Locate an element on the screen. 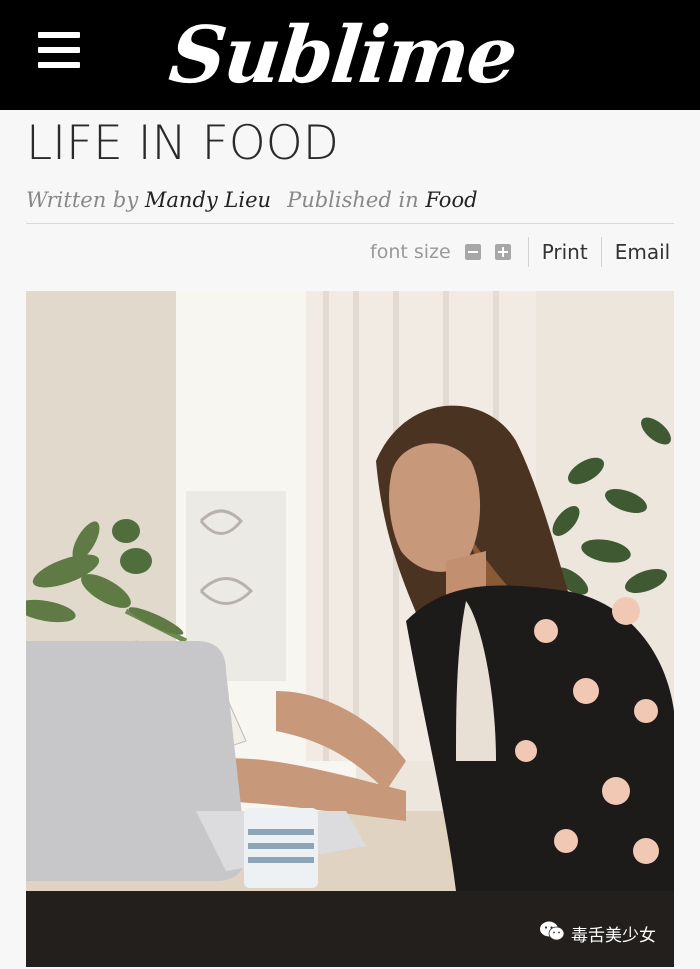  top-bar: Sublime is located at coordinates (350, 55).